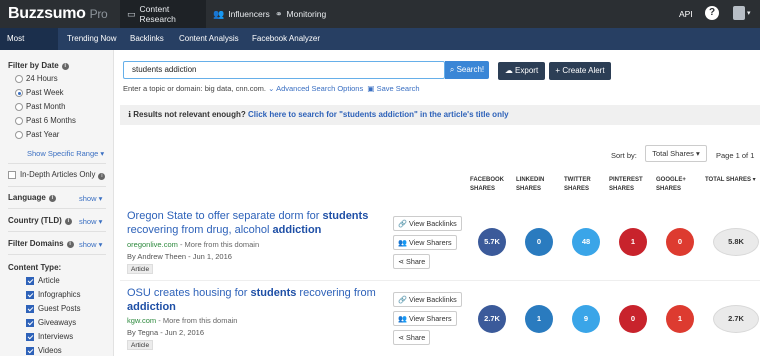 The width and height of the screenshot is (760, 356). I want to click on link-icon: 🔗, so click(403, 299).